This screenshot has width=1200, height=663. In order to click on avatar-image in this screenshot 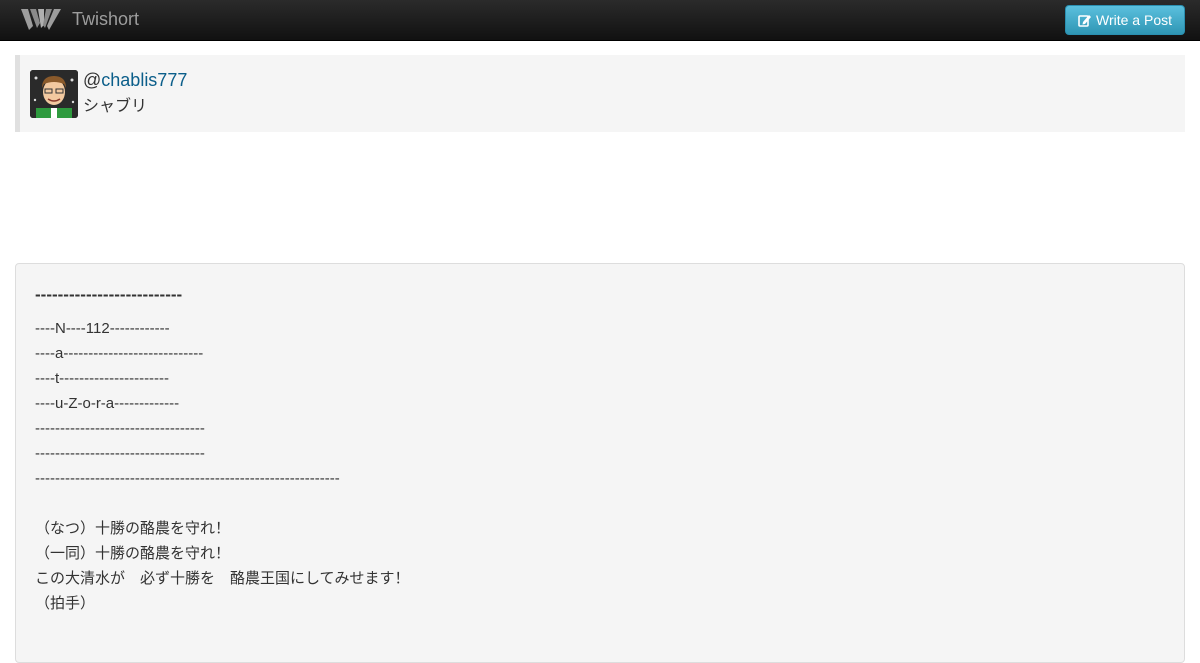, I will do `click(54, 94)`.